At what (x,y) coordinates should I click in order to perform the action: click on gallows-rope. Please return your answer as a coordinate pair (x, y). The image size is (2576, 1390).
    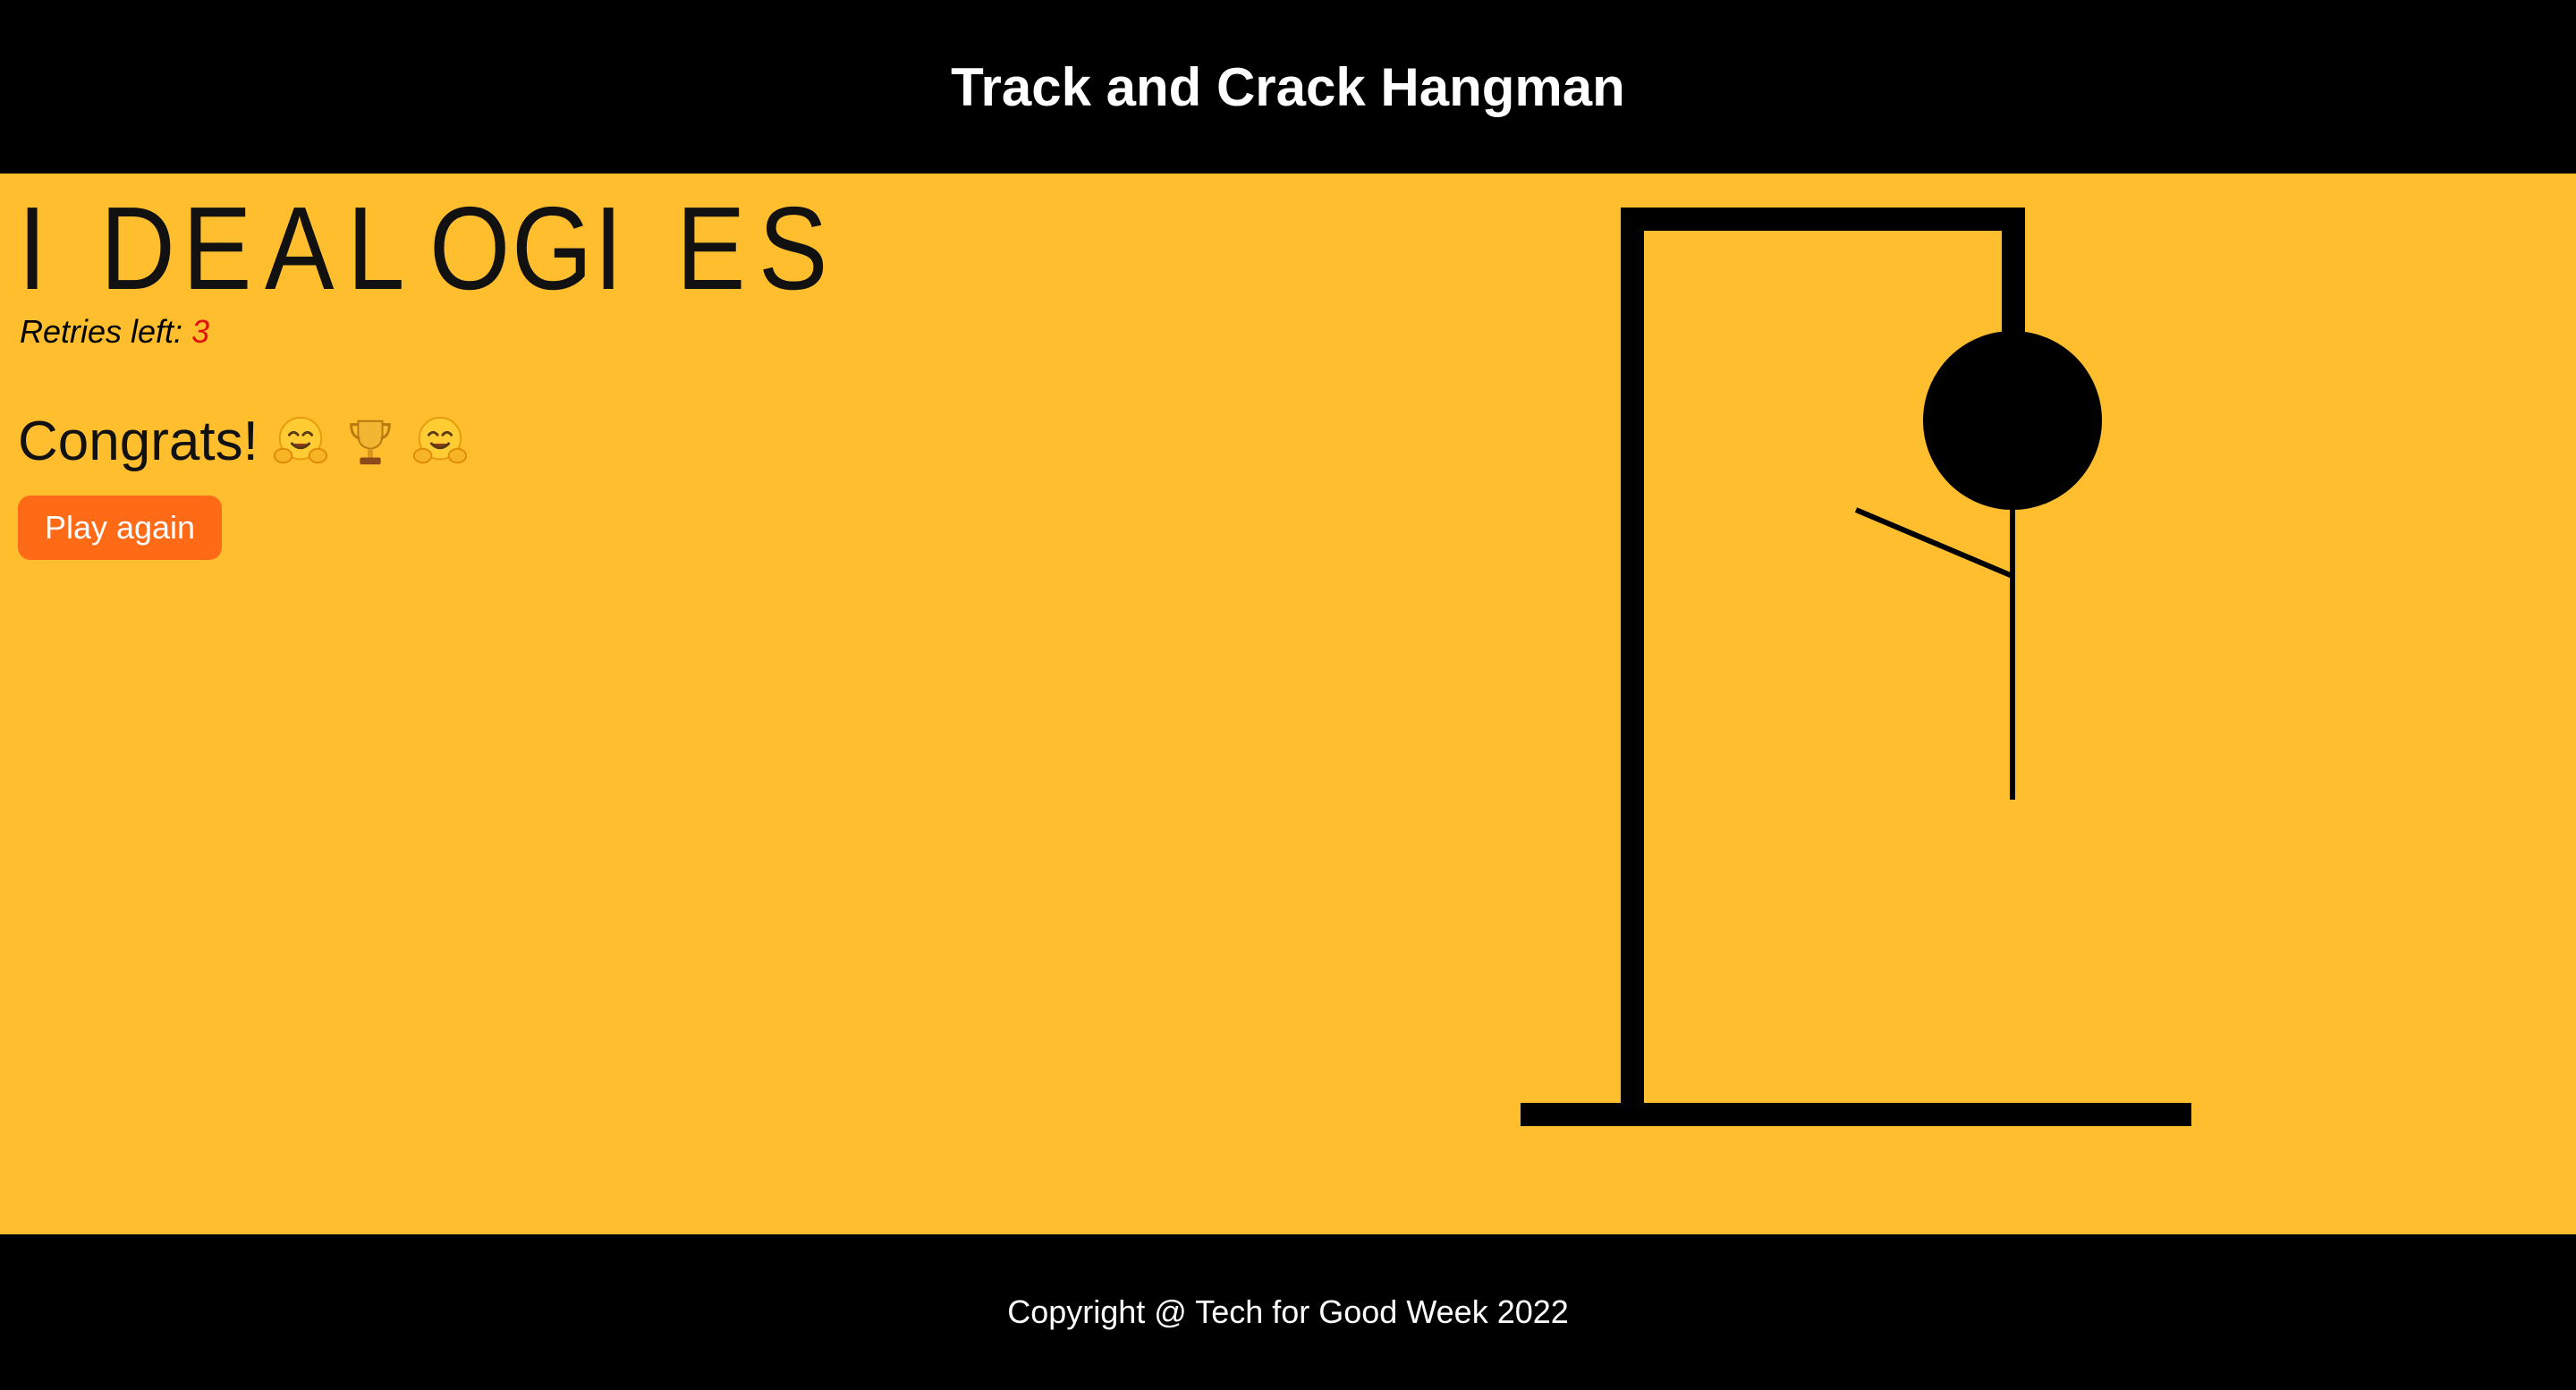
    Looking at the image, I should click on (2013, 271).